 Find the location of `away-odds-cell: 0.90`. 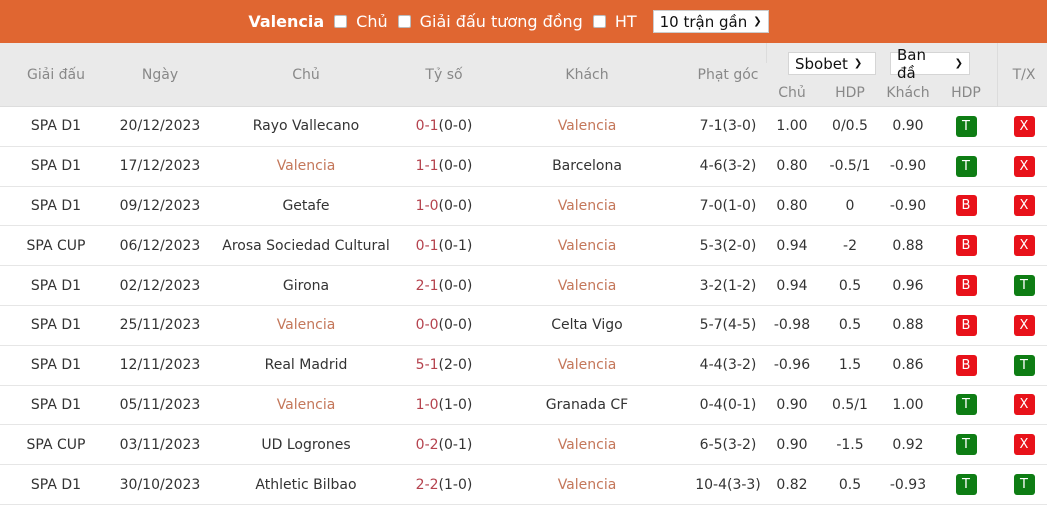

away-odds-cell: 0.90 is located at coordinates (908, 126).